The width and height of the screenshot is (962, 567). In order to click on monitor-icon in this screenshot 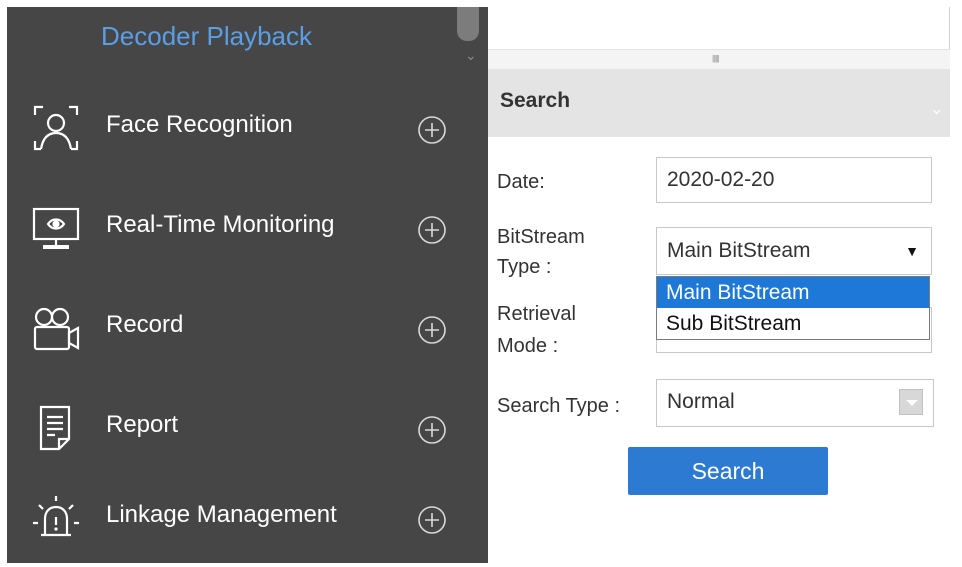, I will do `click(56, 228)`.